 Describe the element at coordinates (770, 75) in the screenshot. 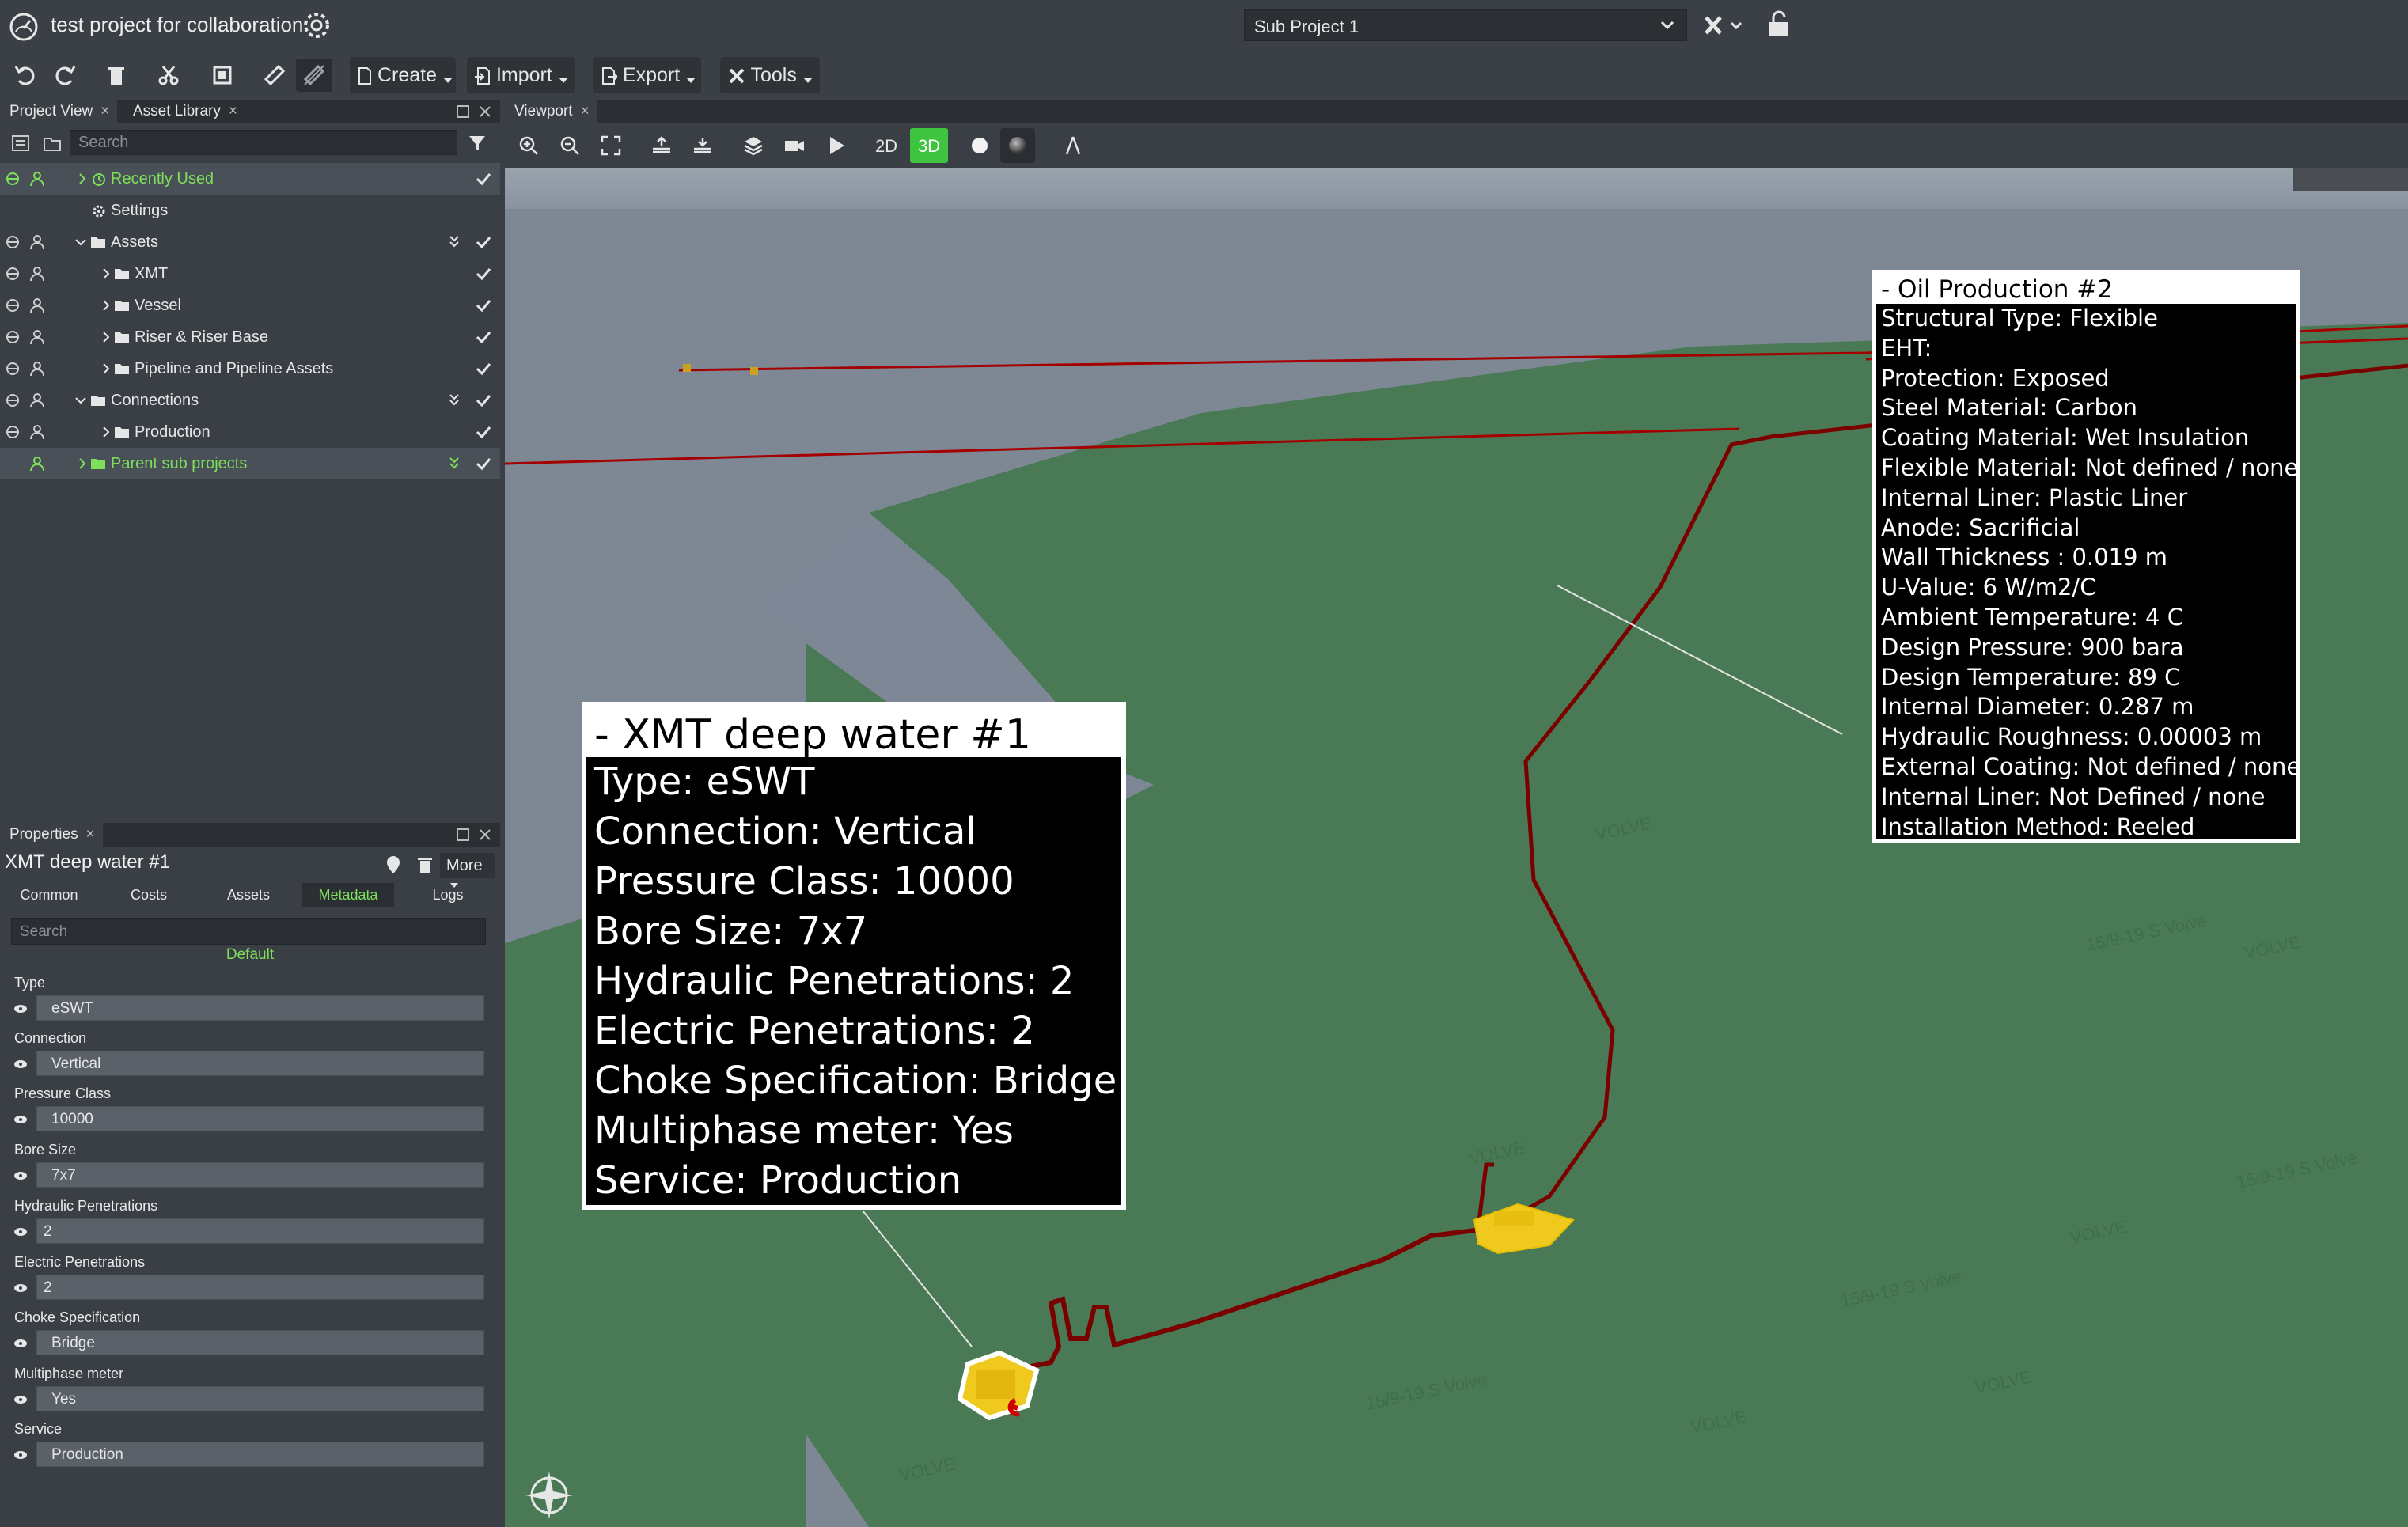

I see `tools-menu-button: Tools` at that location.